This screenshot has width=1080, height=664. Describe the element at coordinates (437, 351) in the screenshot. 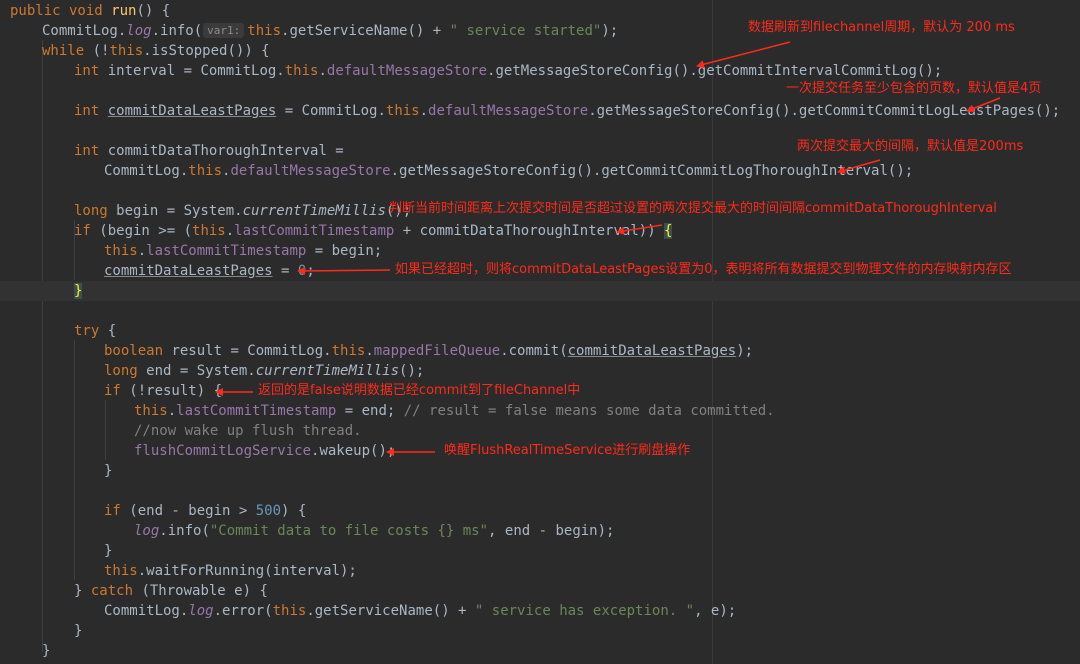

I see `field: mappedFileQueue` at that location.